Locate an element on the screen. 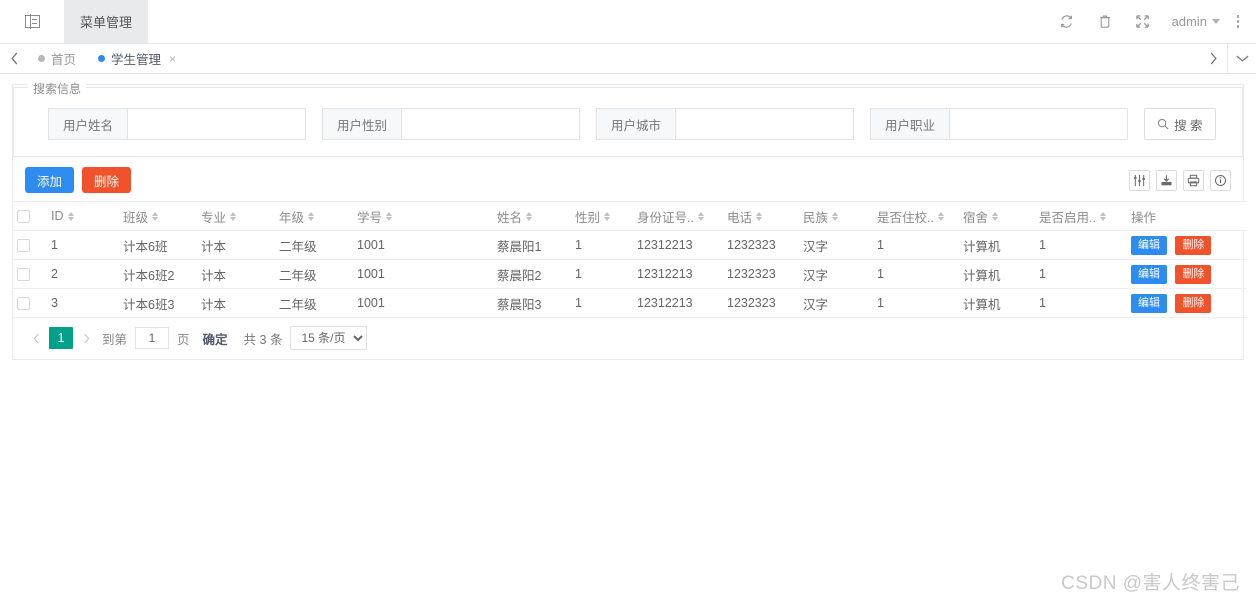  search-button: 搜 索 is located at coordinates (1180, 124).